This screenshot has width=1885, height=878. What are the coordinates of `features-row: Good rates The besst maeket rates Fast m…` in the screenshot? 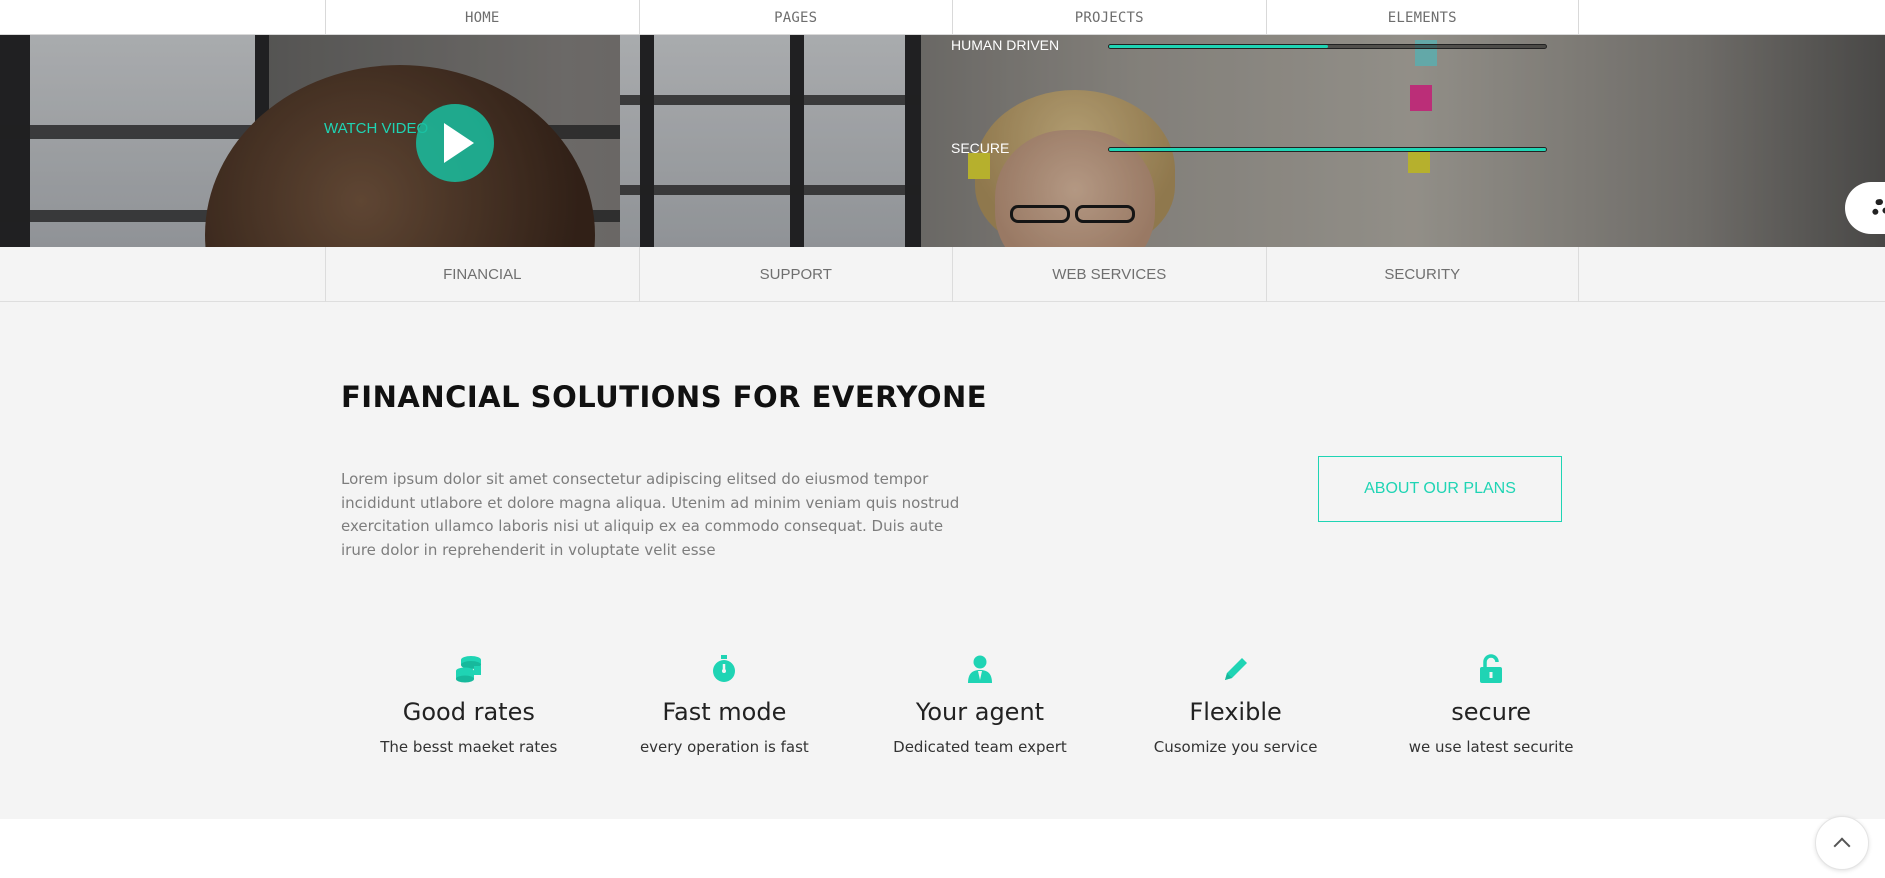 It's located at (980, 709).